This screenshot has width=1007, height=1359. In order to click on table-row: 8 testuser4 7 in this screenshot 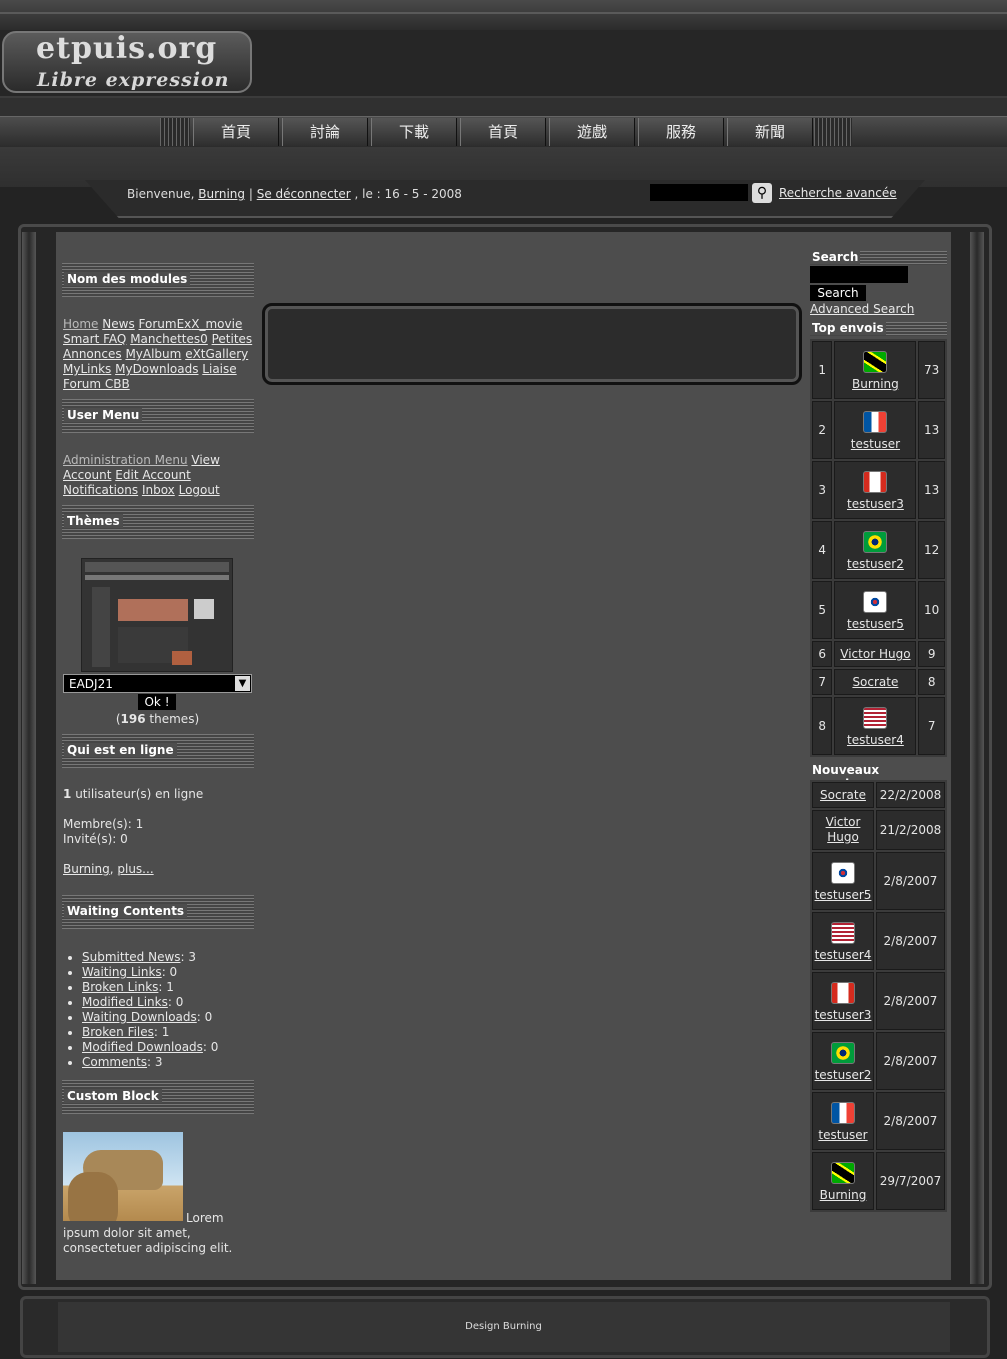, I will do `click(878, 726)`.